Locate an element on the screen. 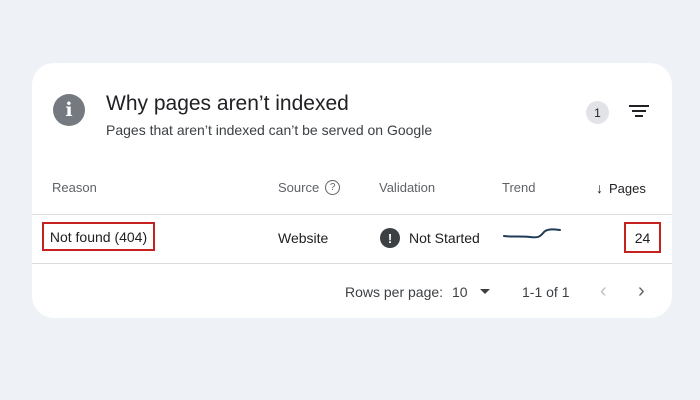 This screenshot has height=400, width=700. pages-cell: 24 is located at coordinates (642, 237).